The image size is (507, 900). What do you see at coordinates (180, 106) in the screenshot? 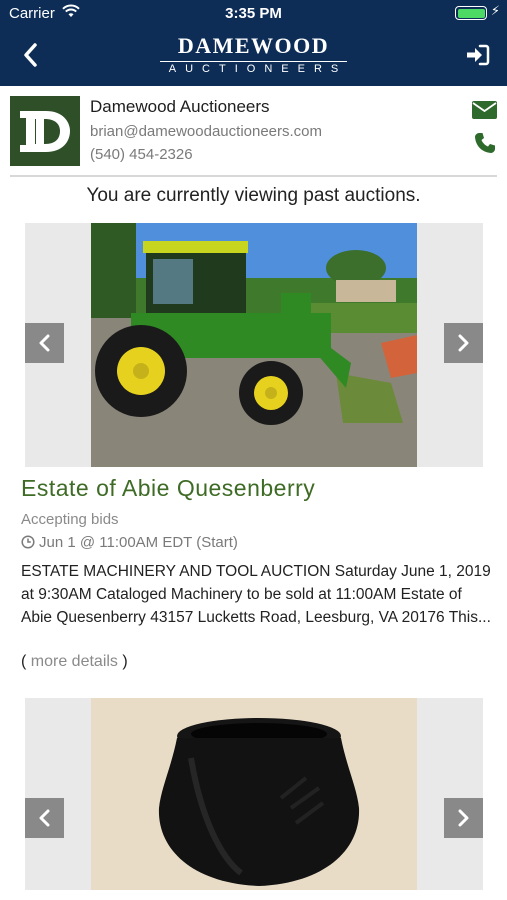
I see `company-name: Damewood Auctioneers` at bounding box center [180, 106].